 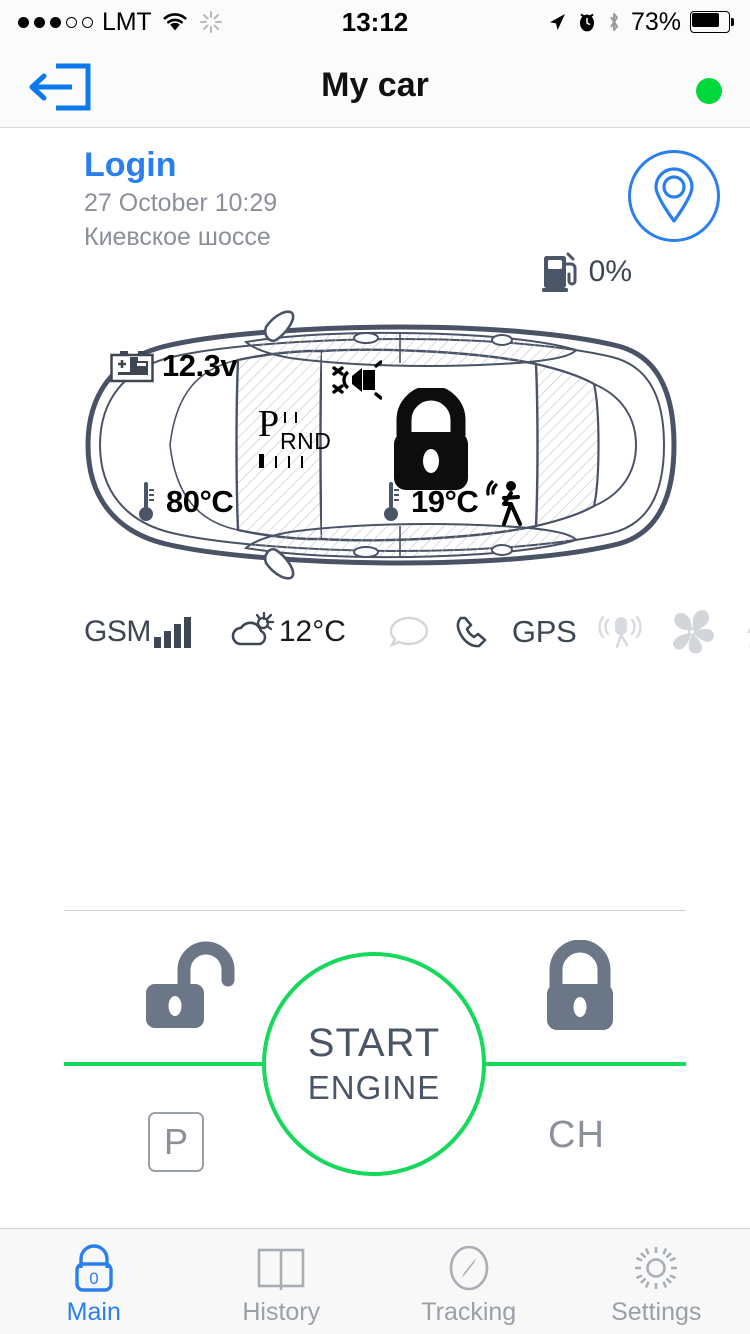 I want to click on beacon-status, so click(x=620, y=632).